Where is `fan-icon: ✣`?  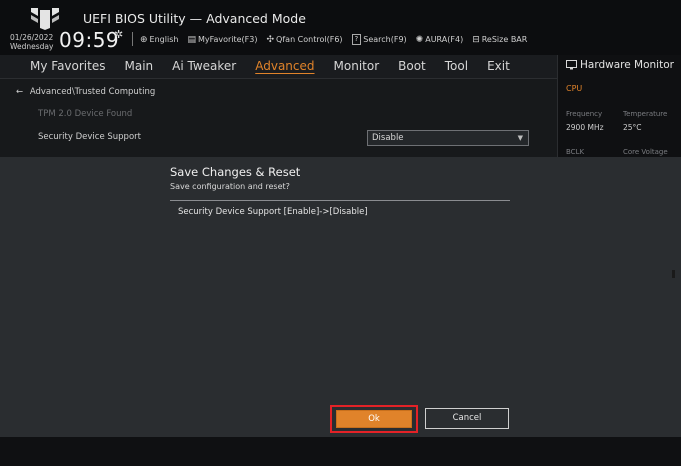
fan-icon: ✣ is located at coordinates (270, 39).